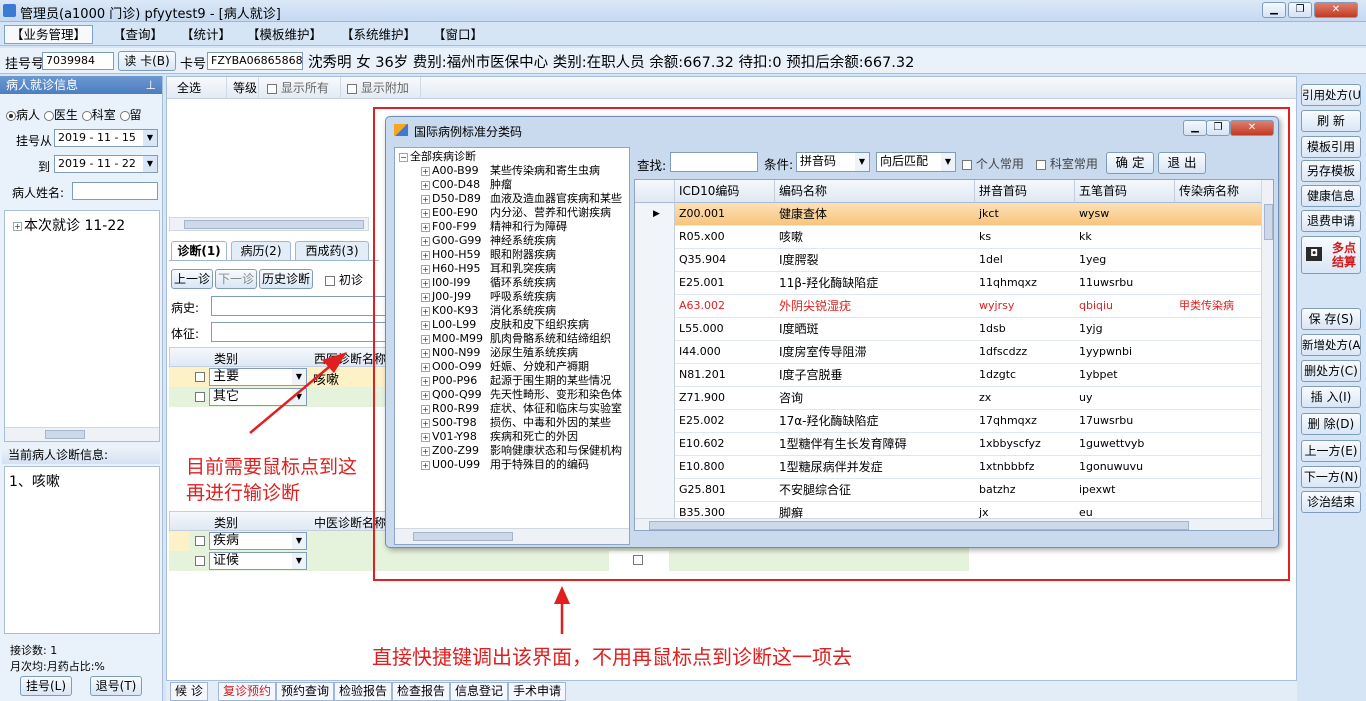  I want to click on tree-category-item: + D50-D89 血液及造血器官疾病和某些, so click(521, 199).